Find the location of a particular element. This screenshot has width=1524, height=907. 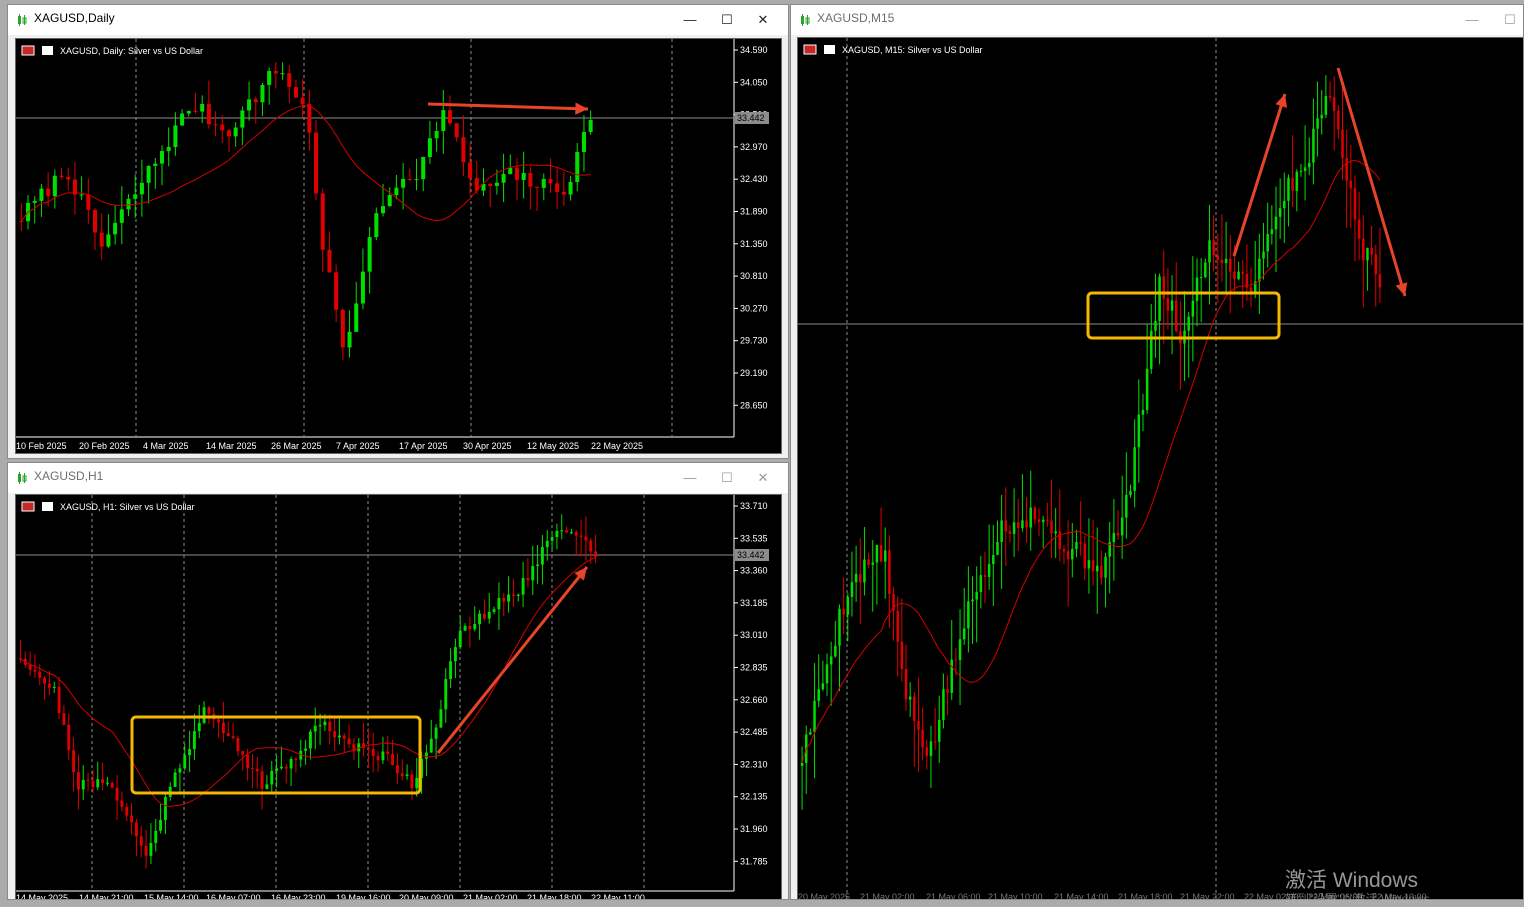

m15-titlebar: XAGUSD,M15 — ☐ is located at coordinates (1157, 20).